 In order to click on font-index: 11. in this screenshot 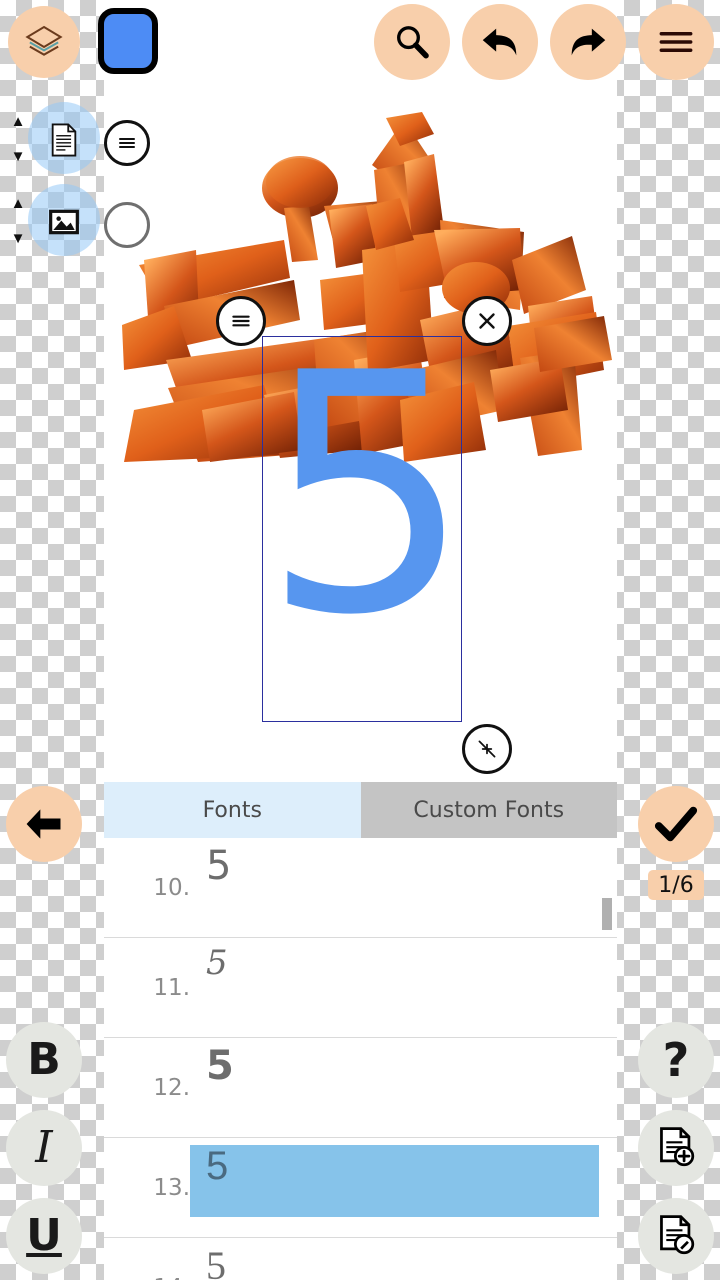, I will do `click(171, 987)`.